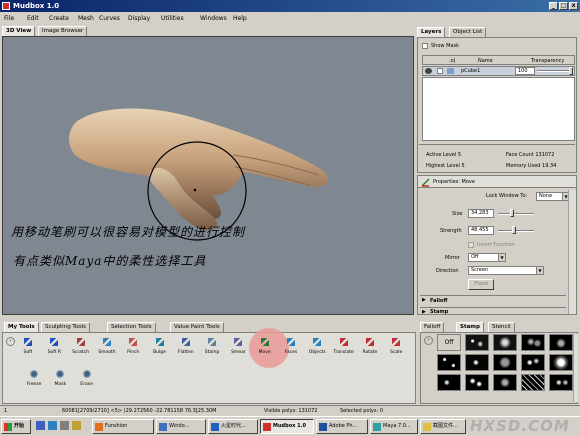  I want to click on transparency-slider, so click(555, 71).